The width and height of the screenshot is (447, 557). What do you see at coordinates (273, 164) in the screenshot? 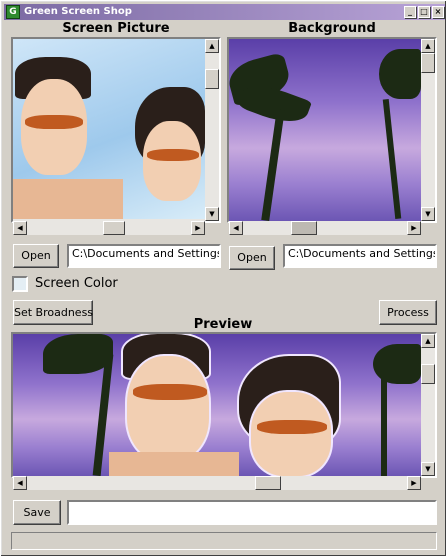
I see `palm-trunk-left` at bounding box center [273, 164].